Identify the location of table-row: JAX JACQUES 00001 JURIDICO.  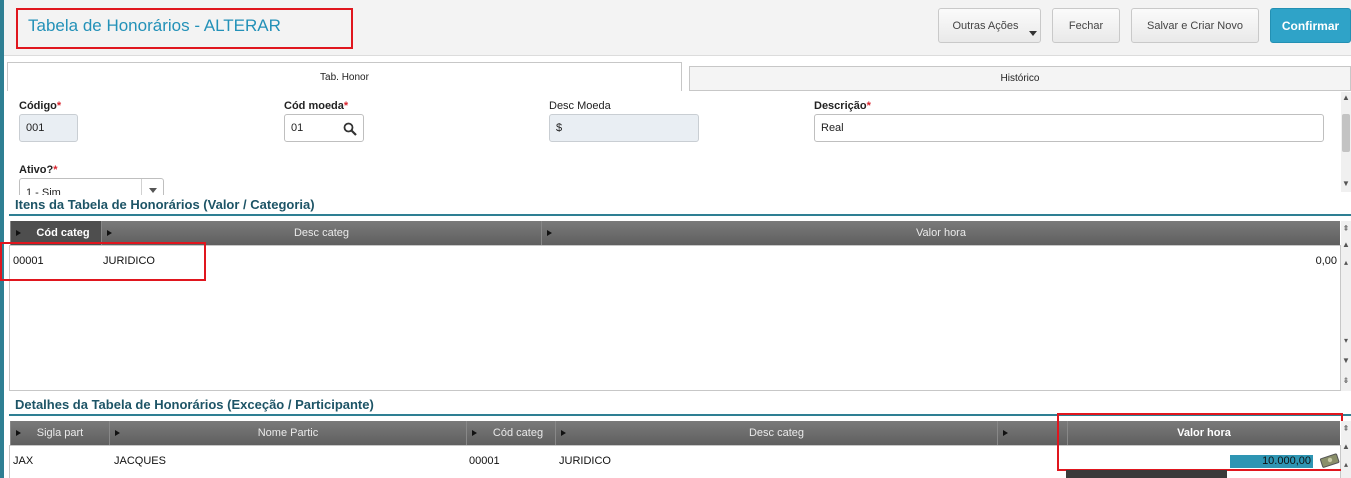
(675, 461).